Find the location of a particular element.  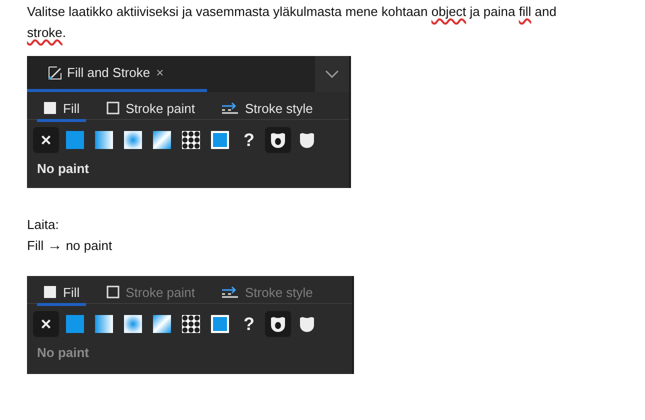

dropdown-button is located at coordinates (332, 74).